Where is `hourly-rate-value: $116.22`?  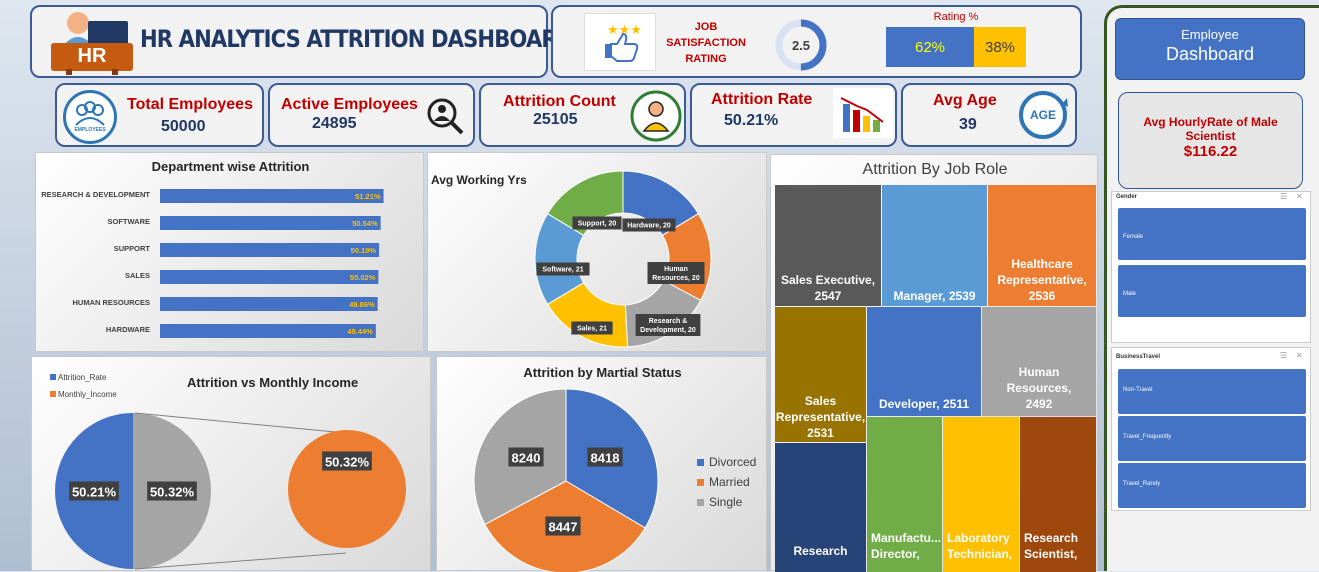 hourly-rate-value: $116.22 is located at coordinates (1210, 151).